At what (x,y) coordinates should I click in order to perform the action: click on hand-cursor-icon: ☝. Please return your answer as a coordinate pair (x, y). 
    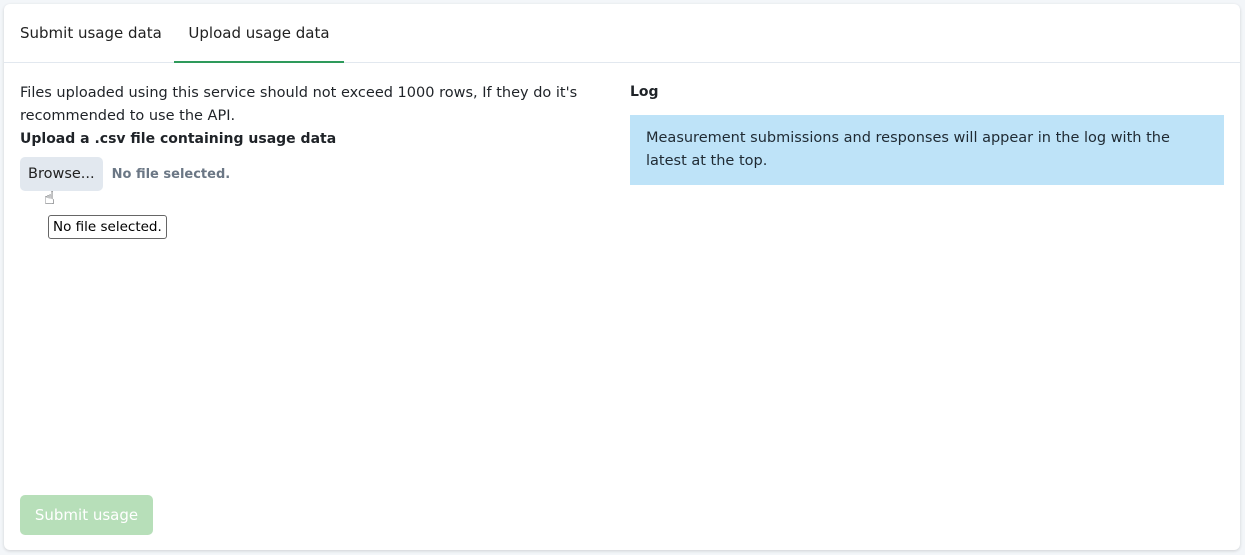
    Looking at the image, I should click on (49, 198).